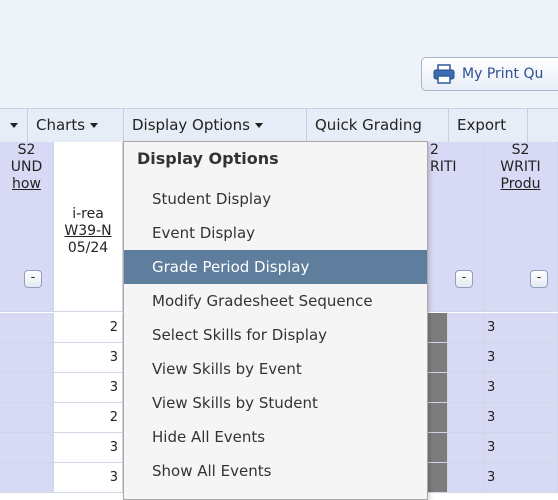 Image resolution: width=558 pixels, height=500 pixels. Describe the element at coordinates (275, 437) in the screenshot. I see `menu-item-hide-all-events: Hide All Events` at that location.